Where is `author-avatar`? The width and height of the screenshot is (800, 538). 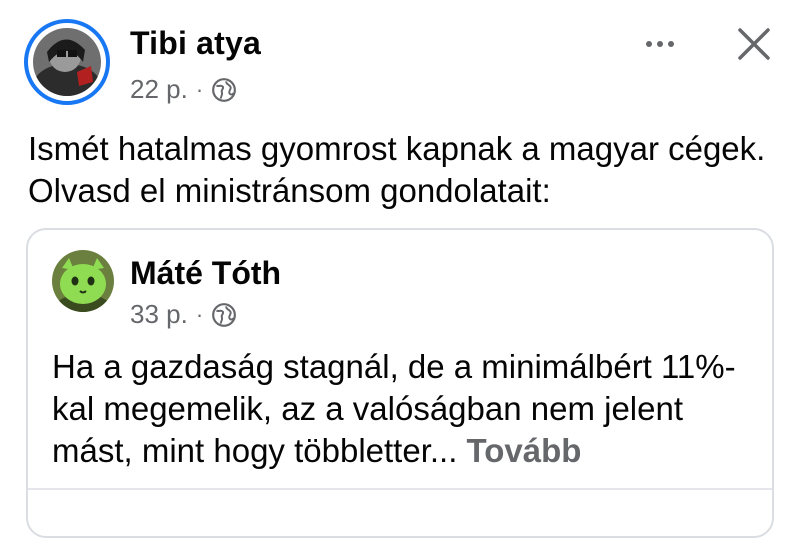
author-avatar is located at coordinates (67, 62).